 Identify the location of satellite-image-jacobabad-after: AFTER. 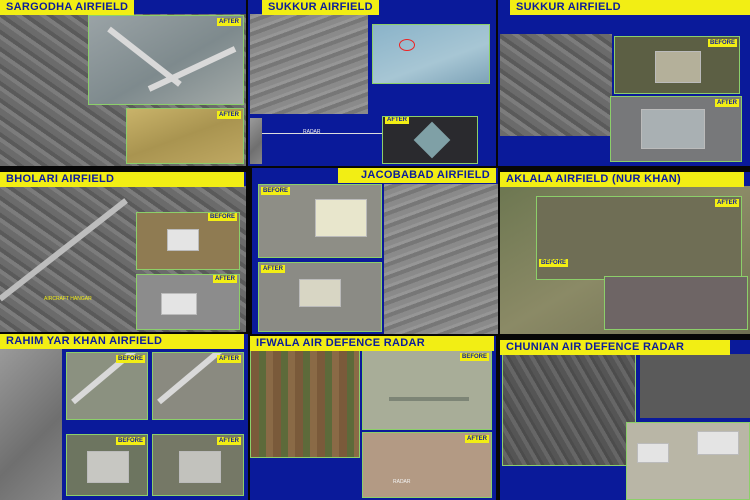
(320, 297).